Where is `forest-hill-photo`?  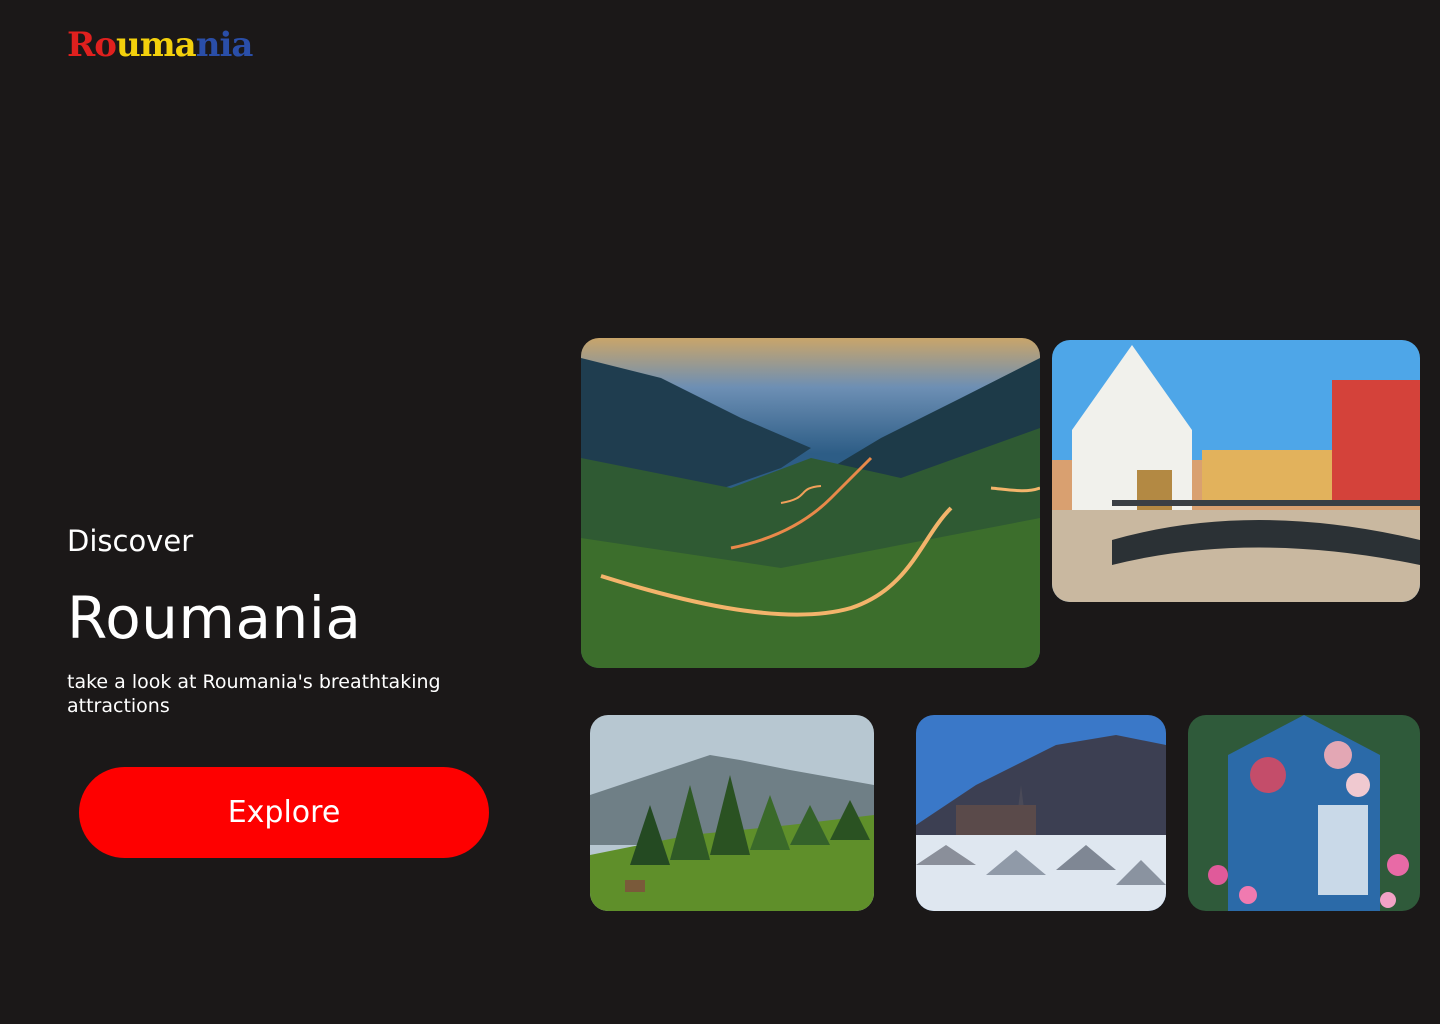
forest-hill-photo is located at coordinates (732, 813).